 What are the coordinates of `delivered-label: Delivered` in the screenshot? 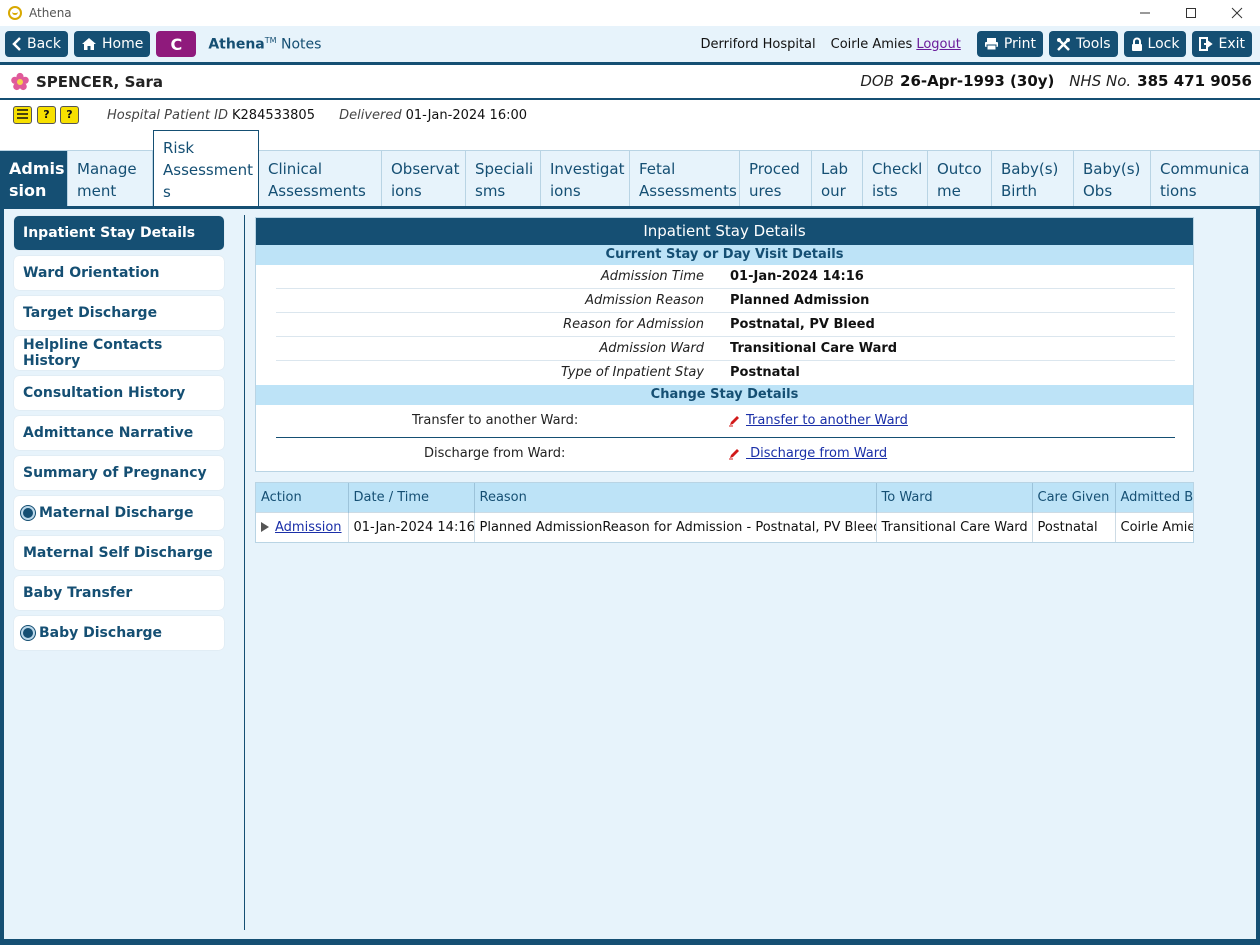 It's located at (370, 115).